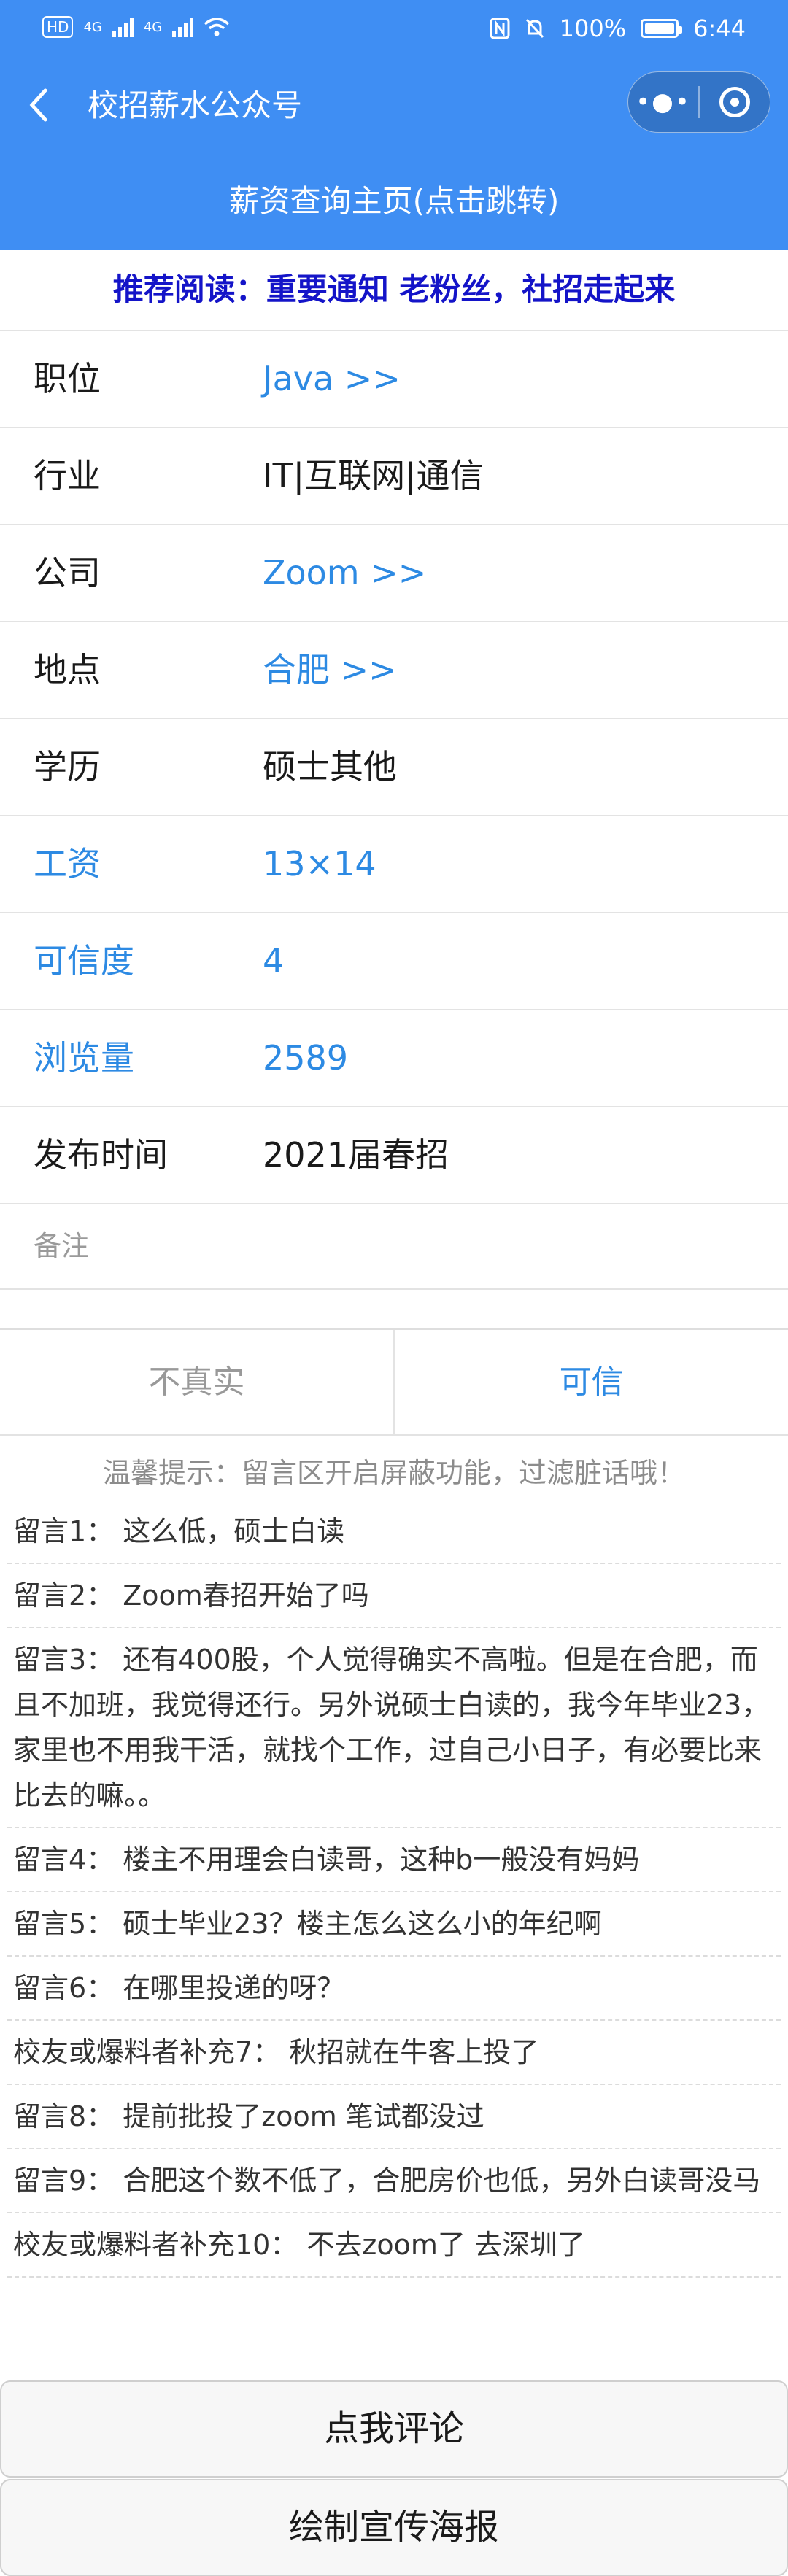 The image size is (788, 2576). What do you see at coordinates (393, 1473) in the screenshot?
I see `comment-tip: 温馨提示：留言区开启屏蔽功能，过滤脏话哦！` at bounding box center [393, 1473].